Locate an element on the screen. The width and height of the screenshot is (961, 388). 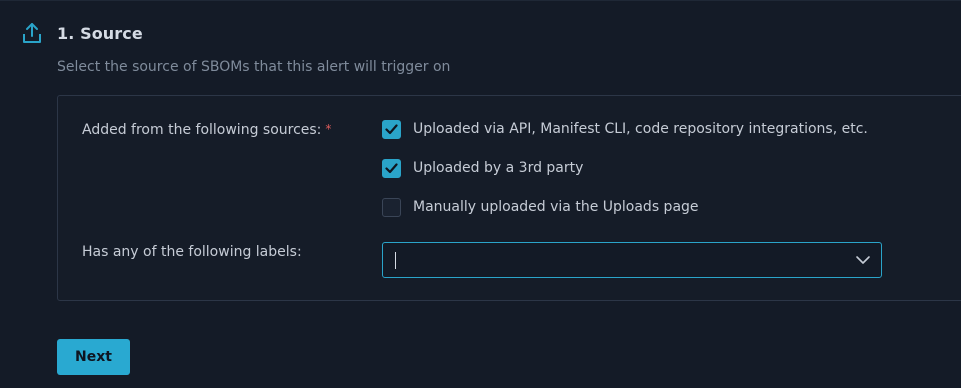
source-option-manual: Manually uploaded via the Uploads page is located at coordinates (540, 207).